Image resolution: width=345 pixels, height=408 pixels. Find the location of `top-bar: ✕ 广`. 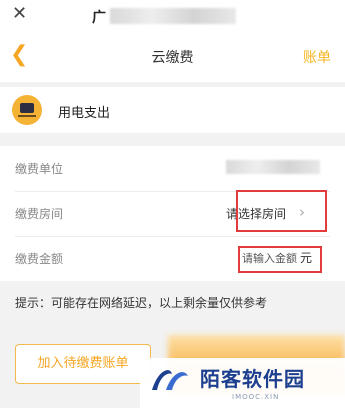

top-bar: ✕ 广 is located at coordinates (172, 15).